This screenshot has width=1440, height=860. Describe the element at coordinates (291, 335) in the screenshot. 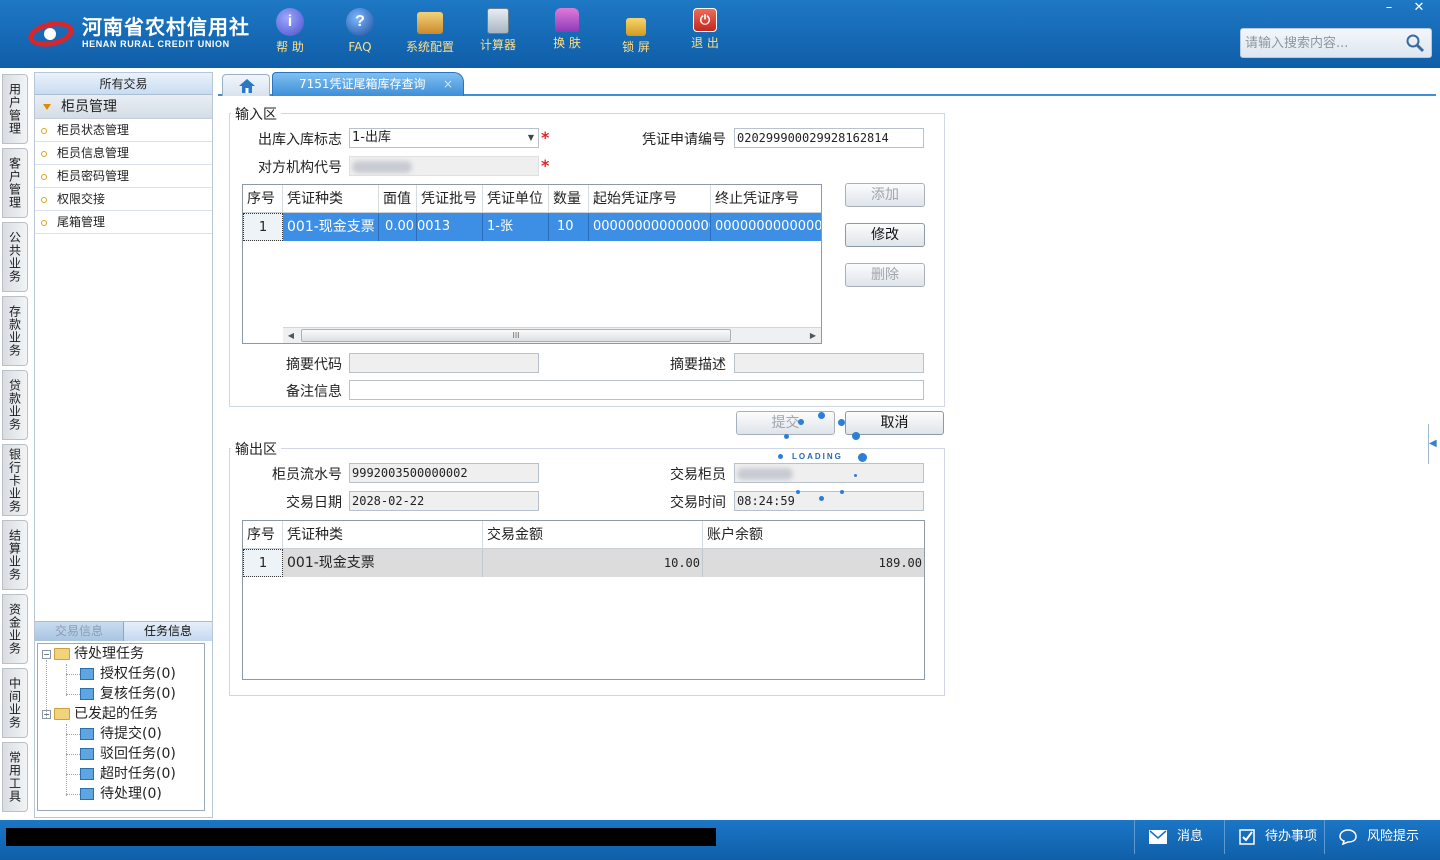

I see `scroll-left-icon: ◀` at that location.